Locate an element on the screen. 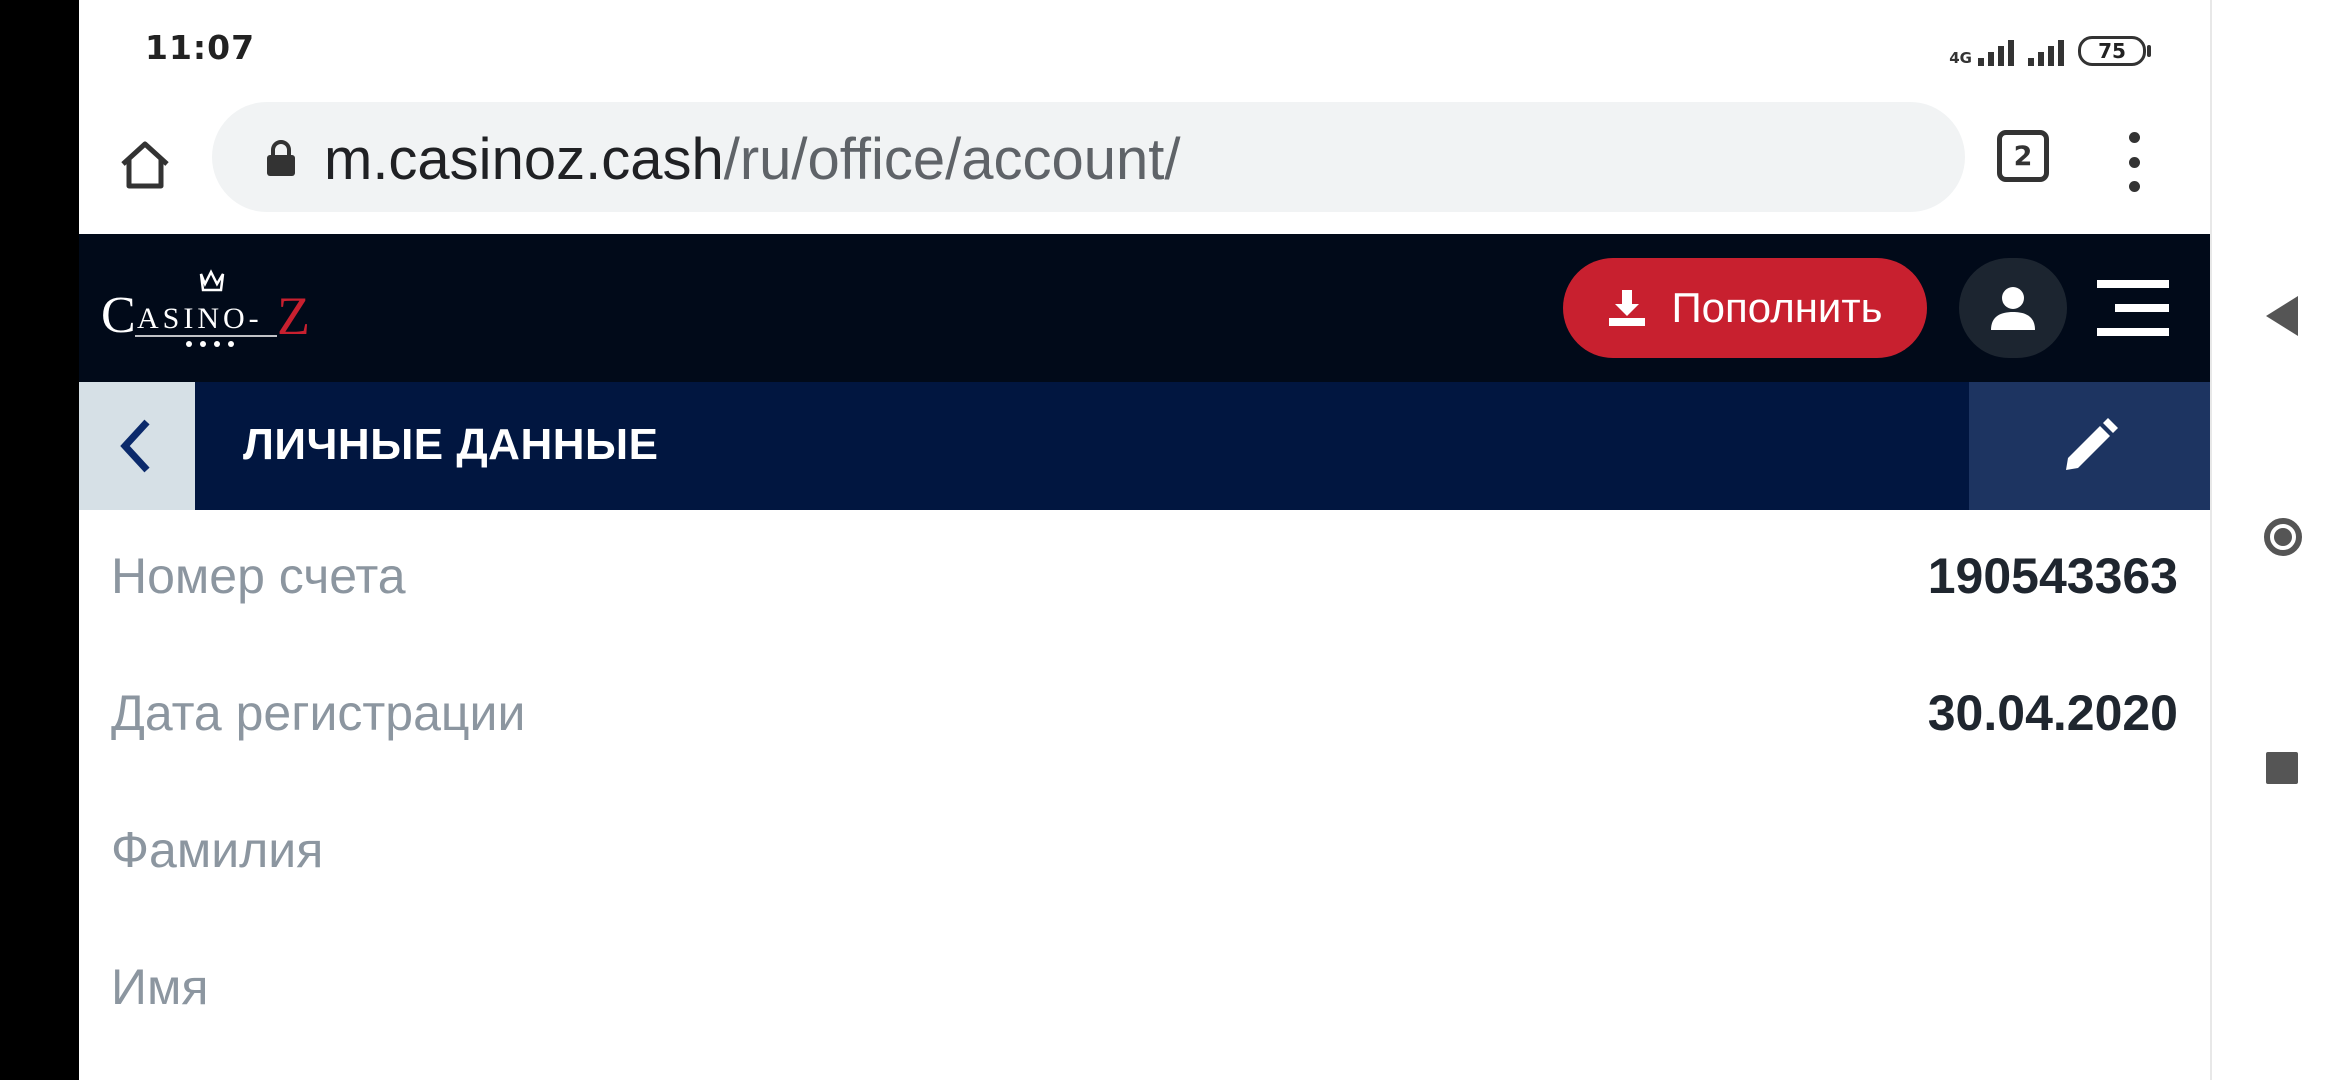 This screenshot has width=2340, height=1080. svg-text: ASINO- is located at coordinates (200, 318).